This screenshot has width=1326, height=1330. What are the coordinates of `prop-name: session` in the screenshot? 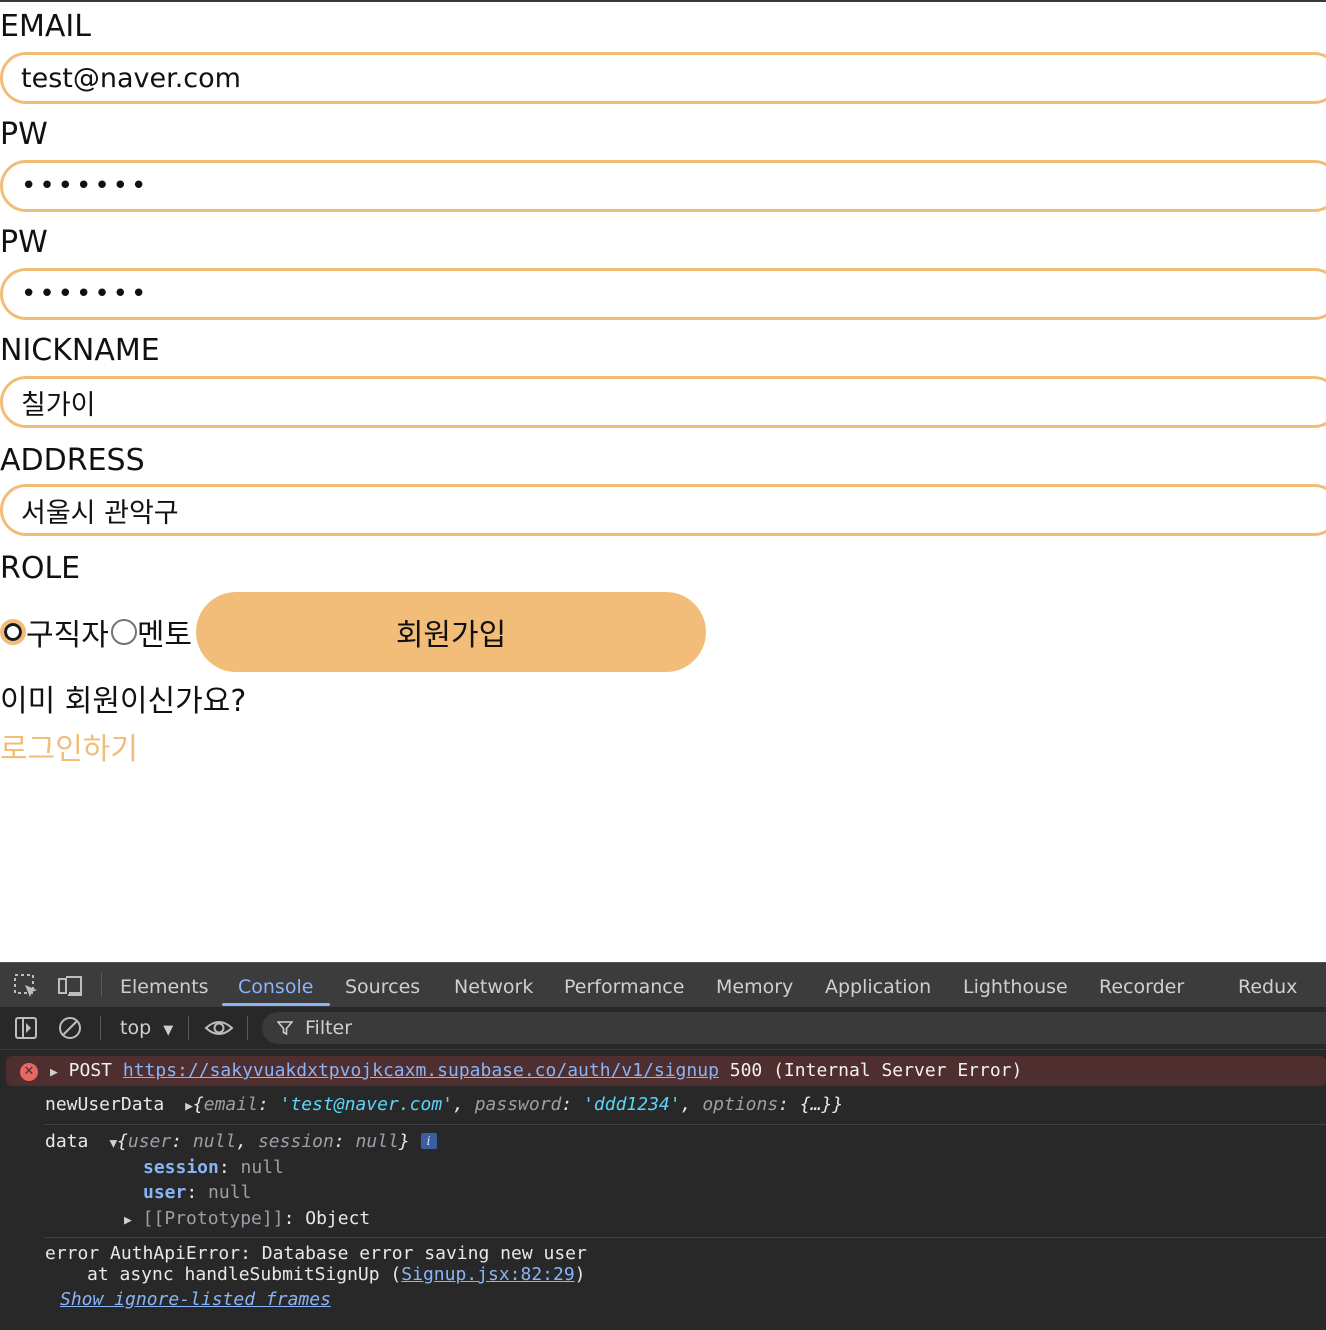 It's located at (181, 1167).